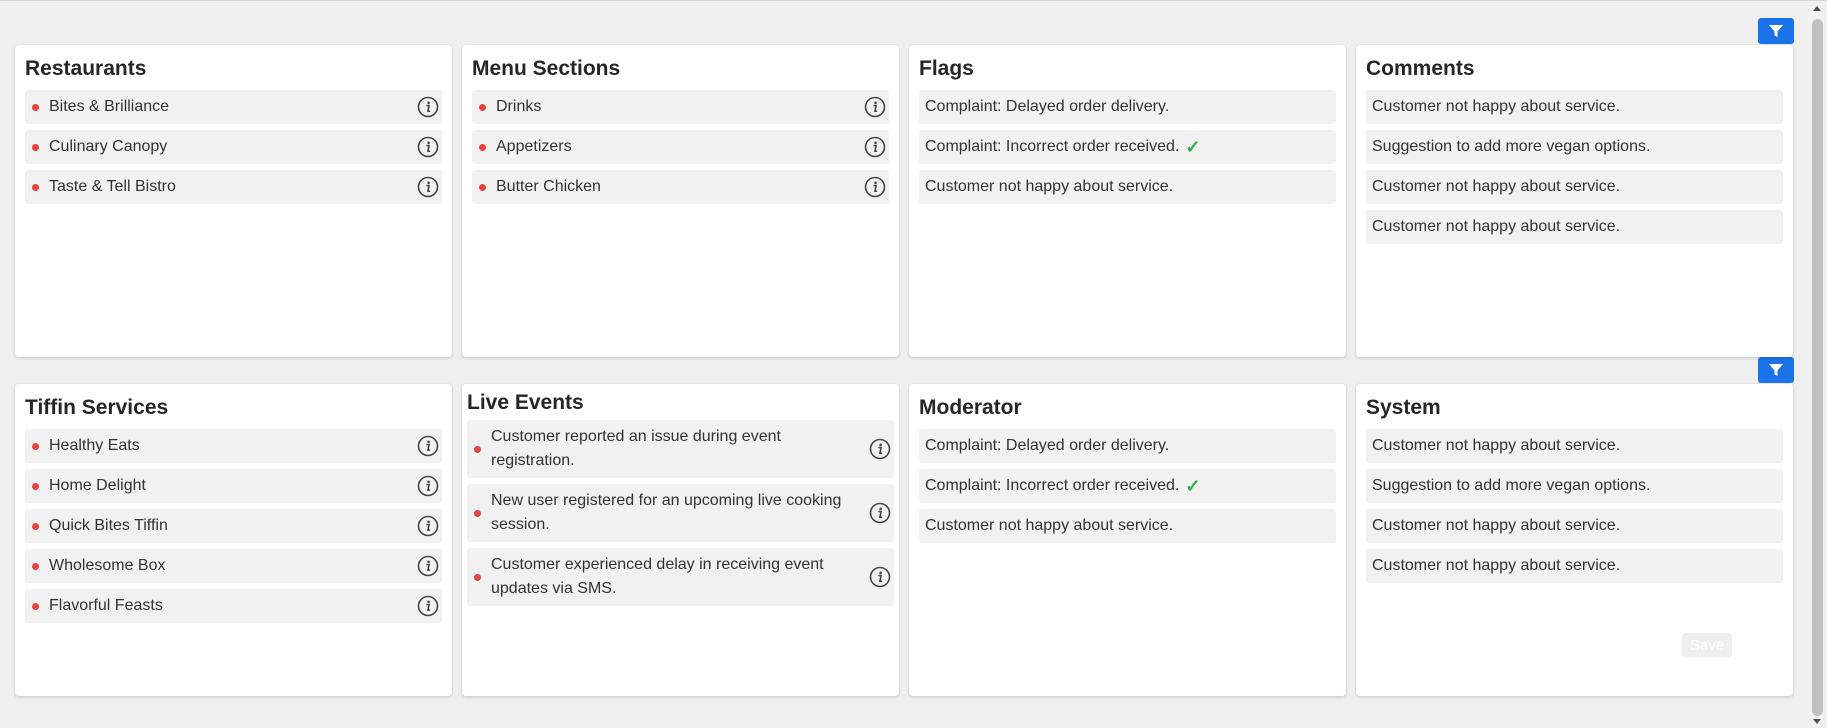  Describe the element at coordinates (1817, 367) in the screenshot. I see `scroll-thumb` at that location.